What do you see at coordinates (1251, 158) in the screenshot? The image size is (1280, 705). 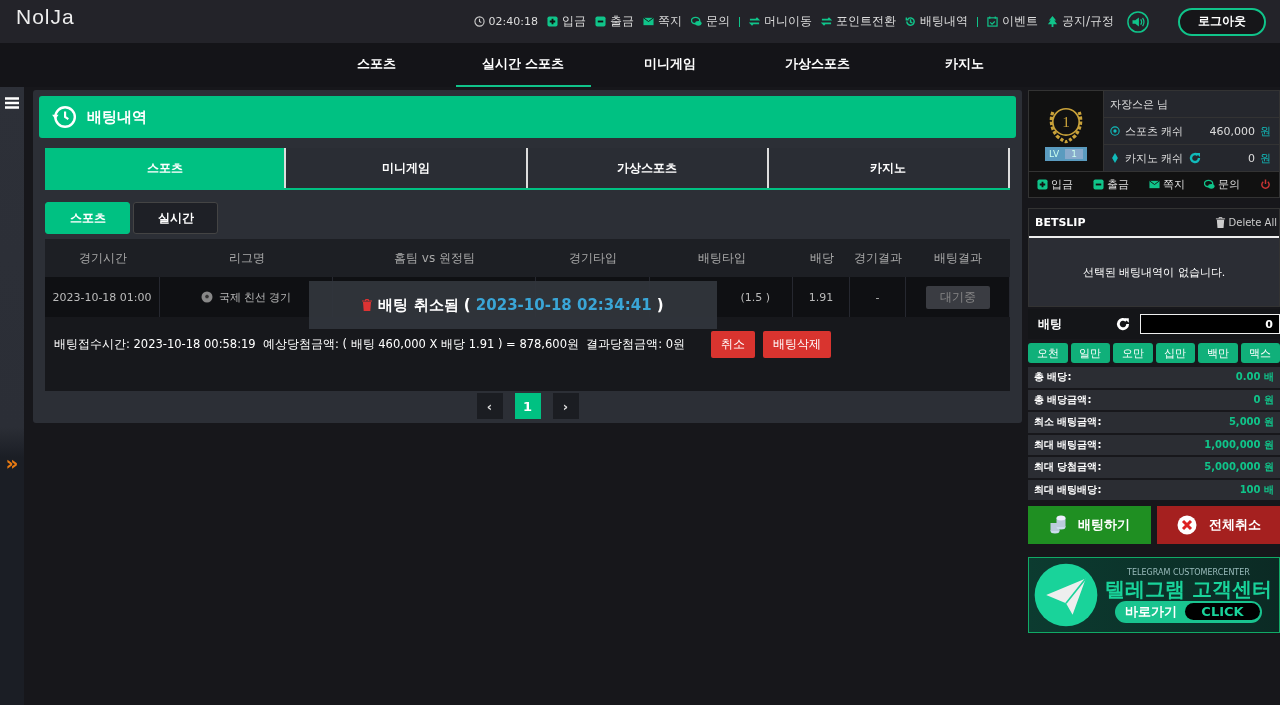 I see `cash-amount: 0` at bounding box center [1251, 158].